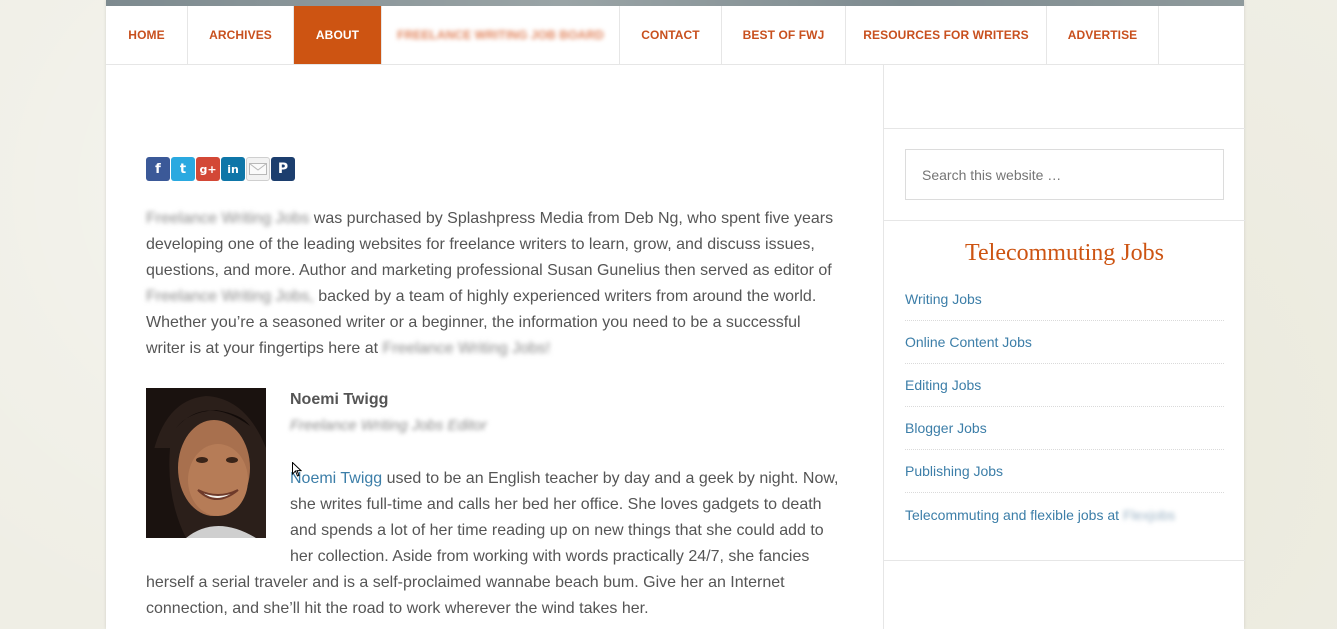 Image resolution: width=1337 pixels, height=629 pixels. What do you see at coordinates (233, 169) in the screenshot?
I see `linkedin-icon: in` at bounding box center [233, 169].